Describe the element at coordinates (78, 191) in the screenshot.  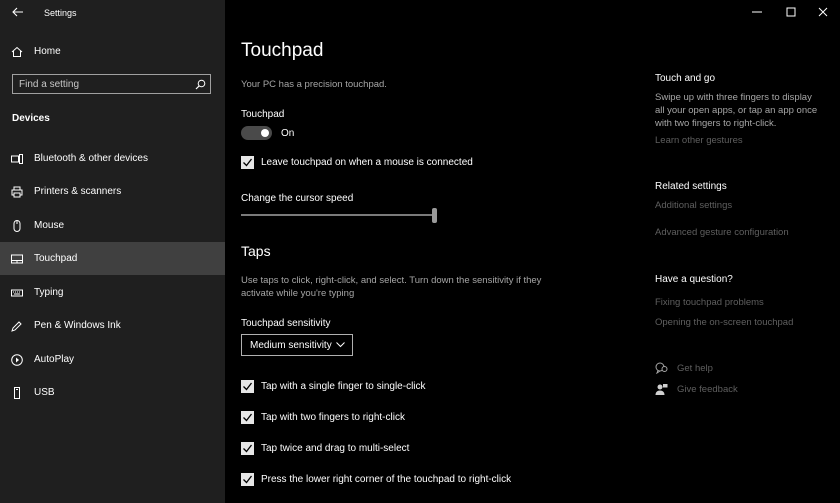
I see `sidebar-item-label: Printers & scanners` at that location.